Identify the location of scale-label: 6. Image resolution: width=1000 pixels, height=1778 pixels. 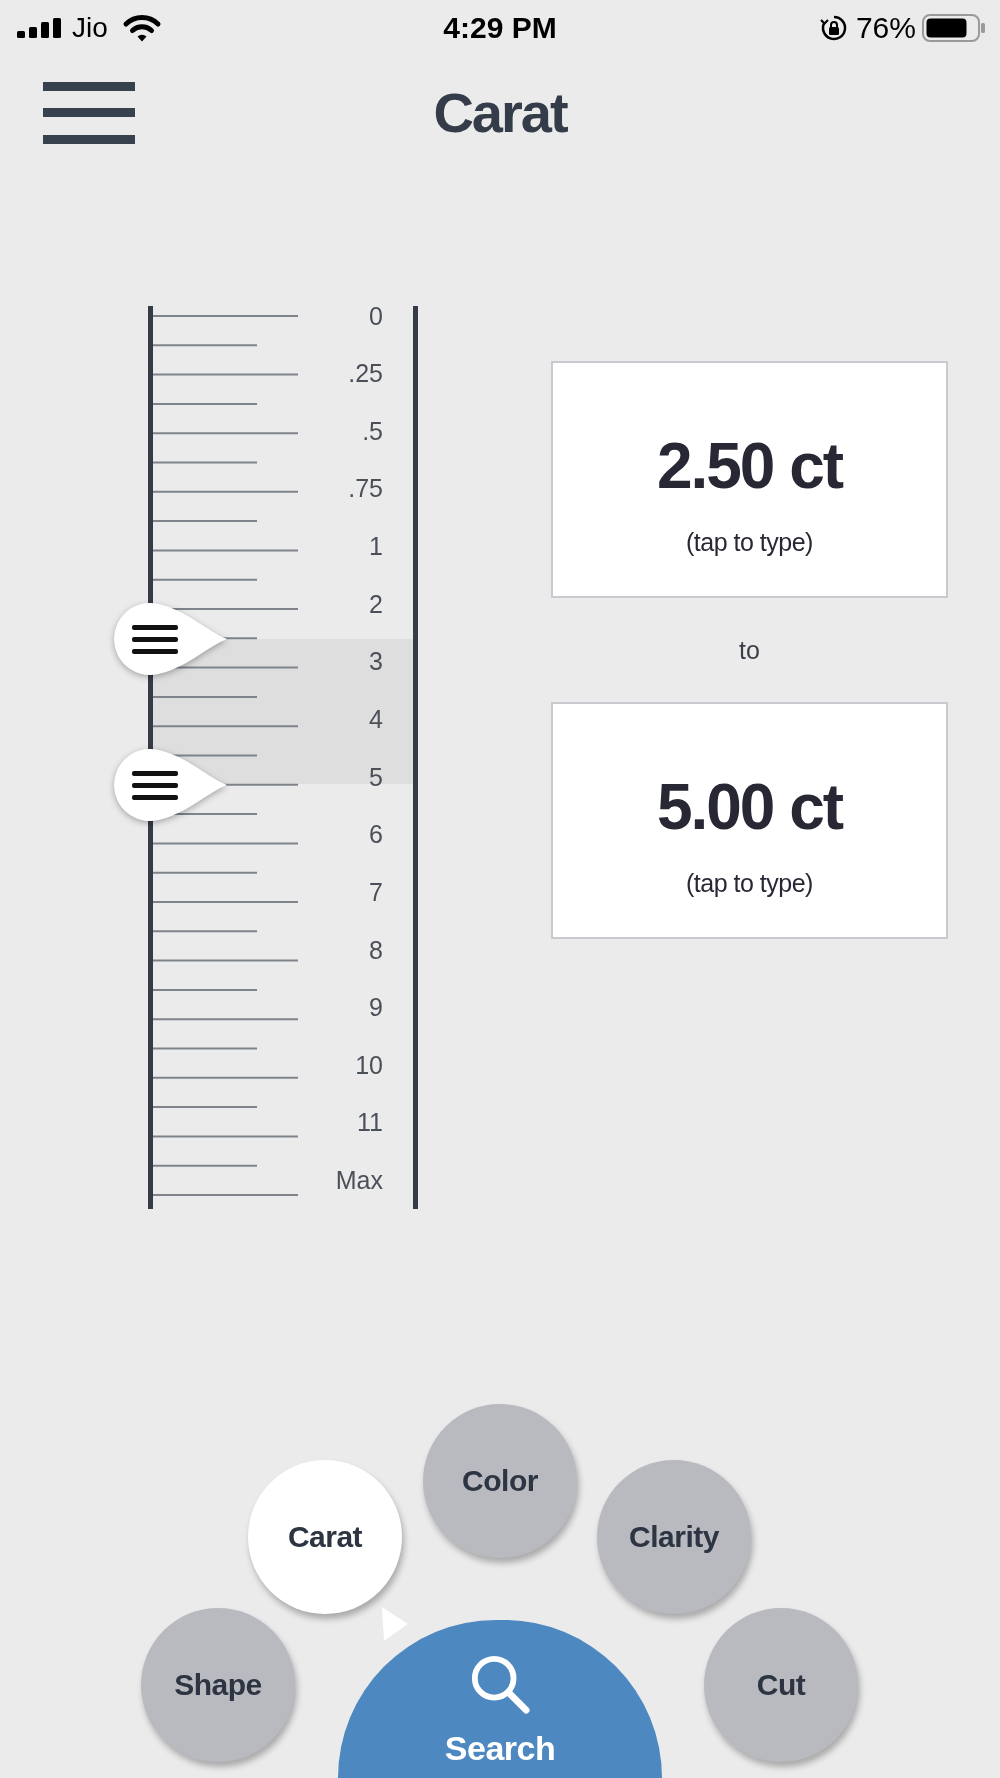
(376, 834).